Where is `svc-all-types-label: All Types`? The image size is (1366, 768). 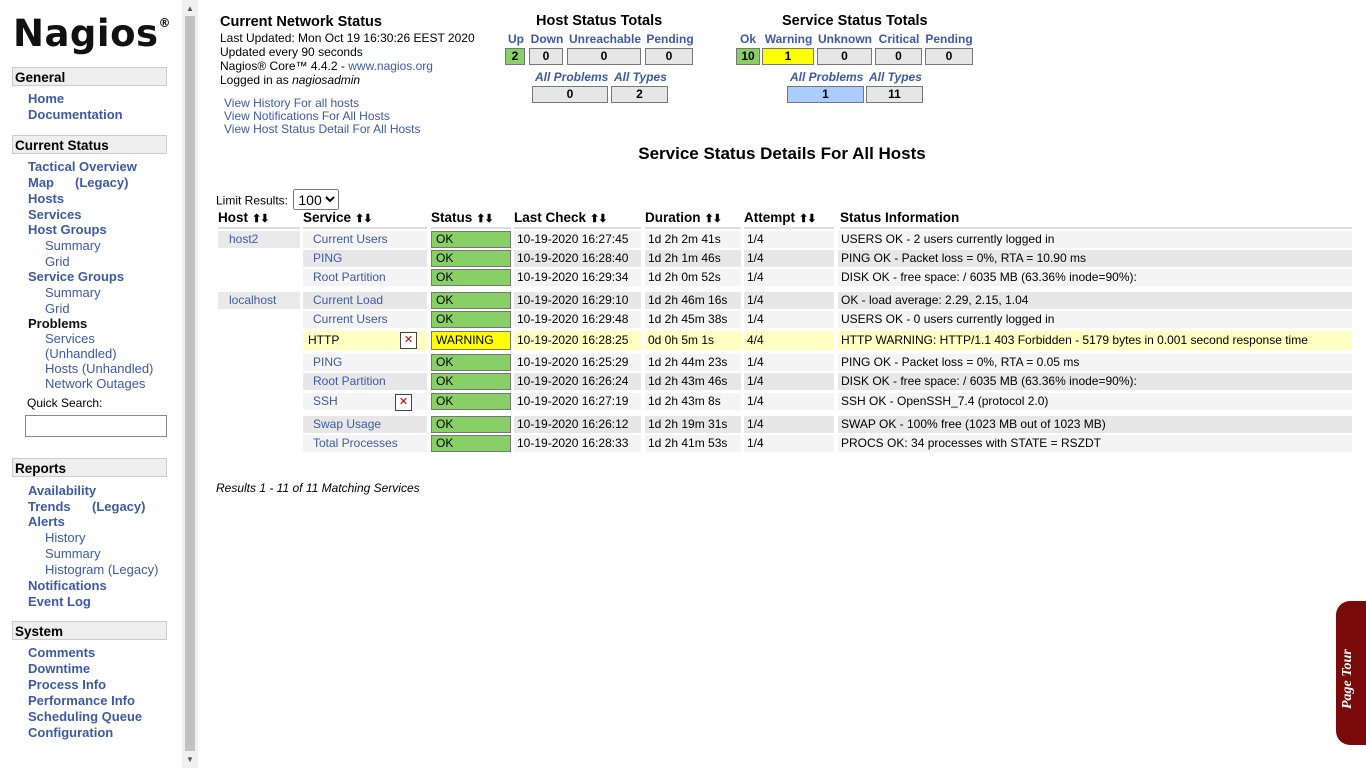 svc-all-types-label: All Types is located at coordinates (895, 77).